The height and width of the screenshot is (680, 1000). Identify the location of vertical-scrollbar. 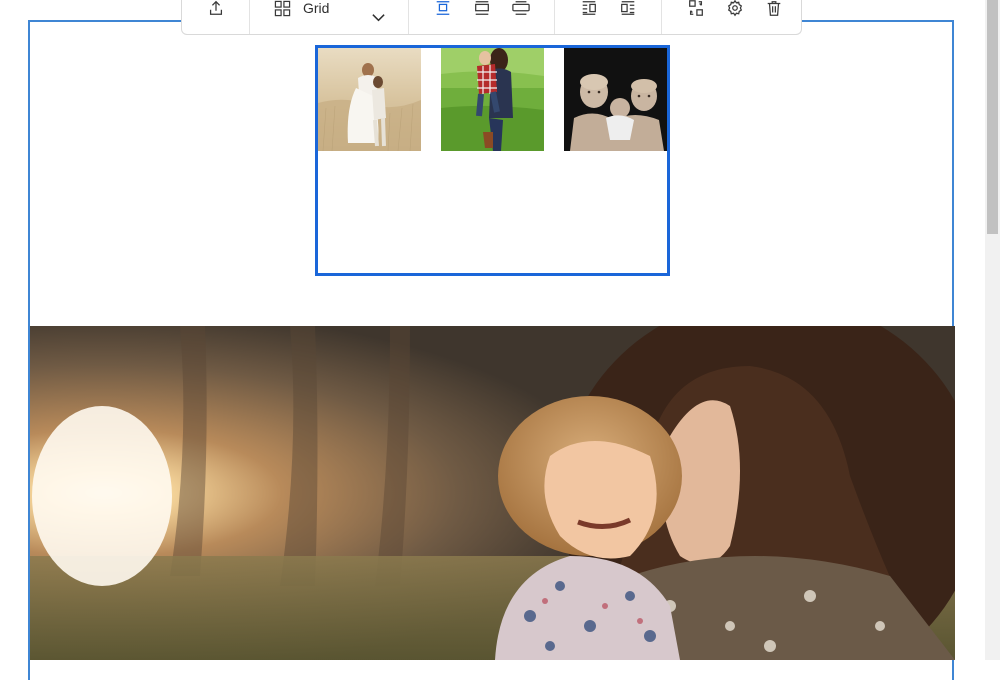
(992, 330).